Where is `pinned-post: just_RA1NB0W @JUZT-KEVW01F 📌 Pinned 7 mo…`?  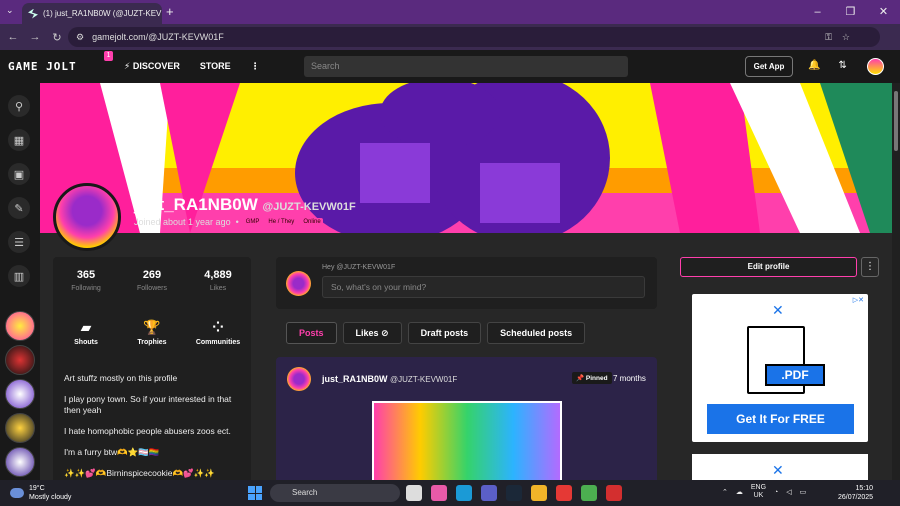 pinned-post: just_RA1NB0W @JUZT-KEVW01F 📌 Pinned 7 mo… is located at coordinates (466, 422).